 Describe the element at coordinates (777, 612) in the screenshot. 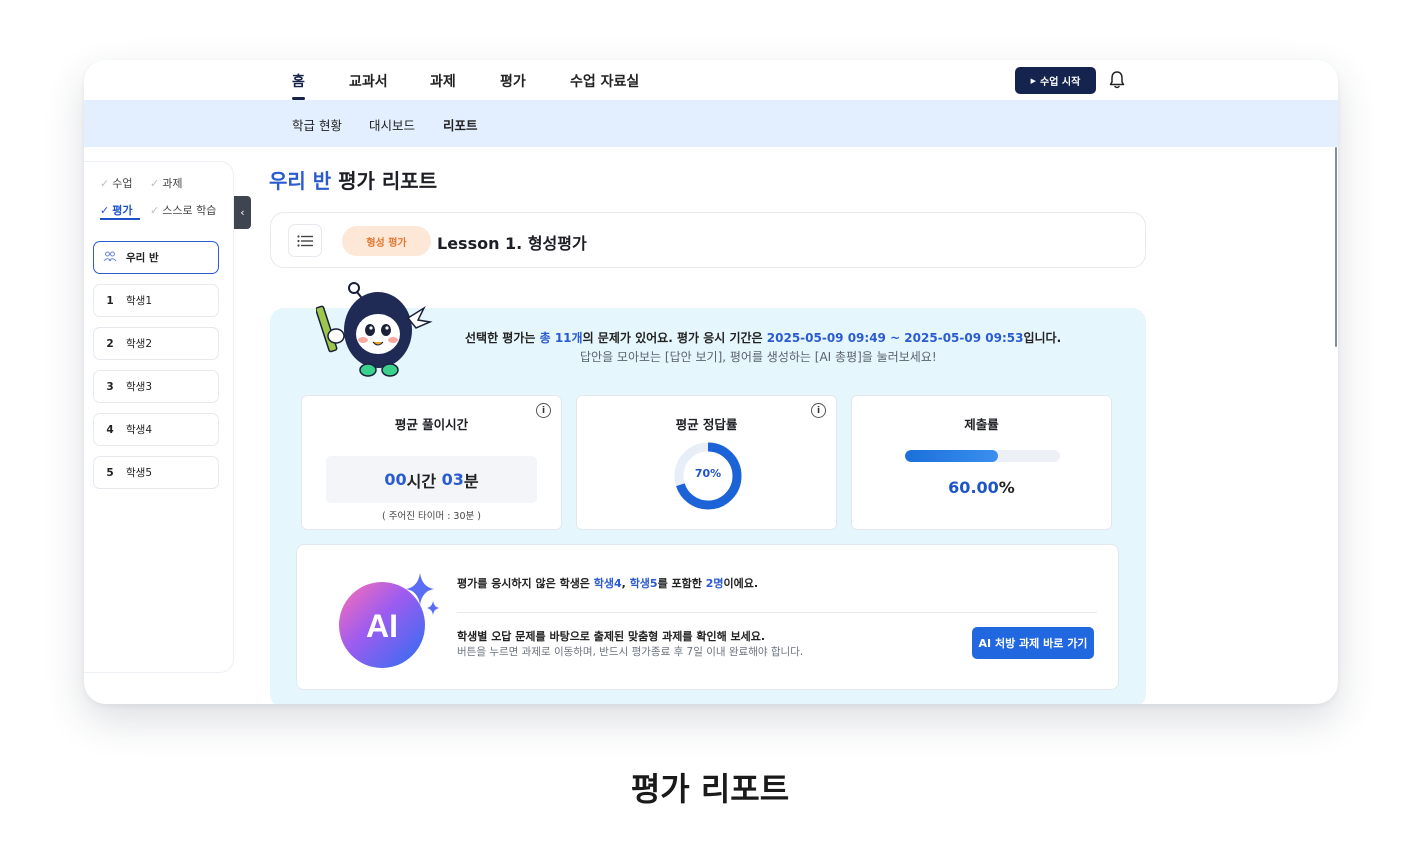

I see `divider` at that location.